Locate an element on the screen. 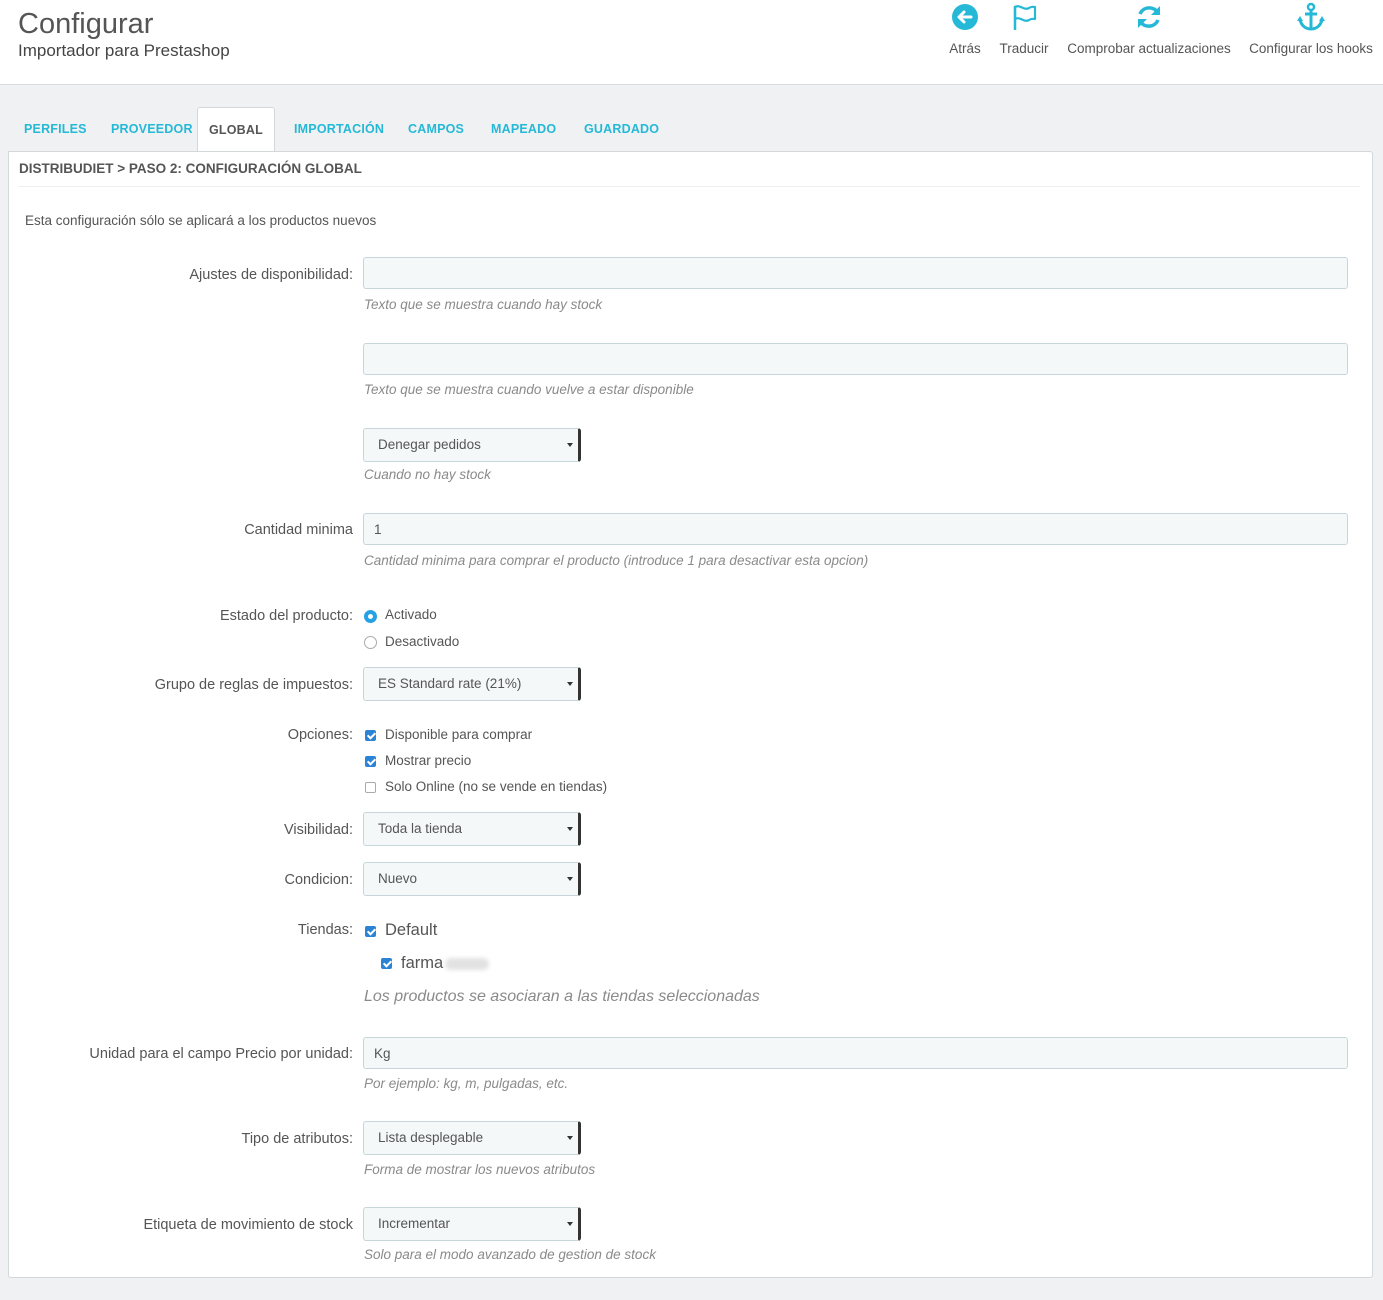  unit-label: Unidad para el campo Precio por unidad: is located at coordinates (221, 1054).